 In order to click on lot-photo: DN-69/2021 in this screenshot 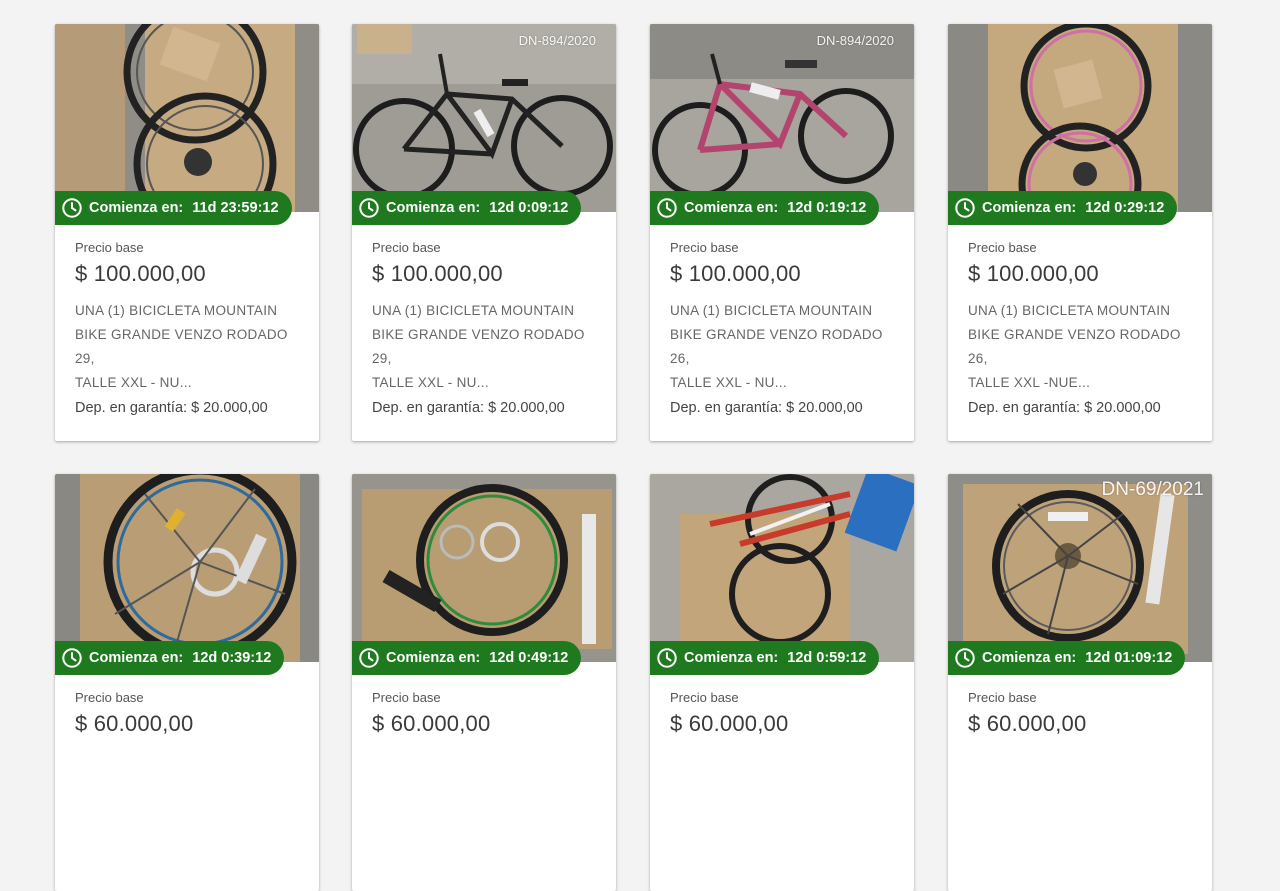, I will do `click(1080, 568)`.